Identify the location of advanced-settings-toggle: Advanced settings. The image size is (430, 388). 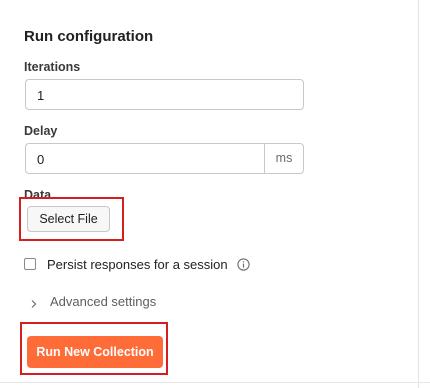
(93, 301).